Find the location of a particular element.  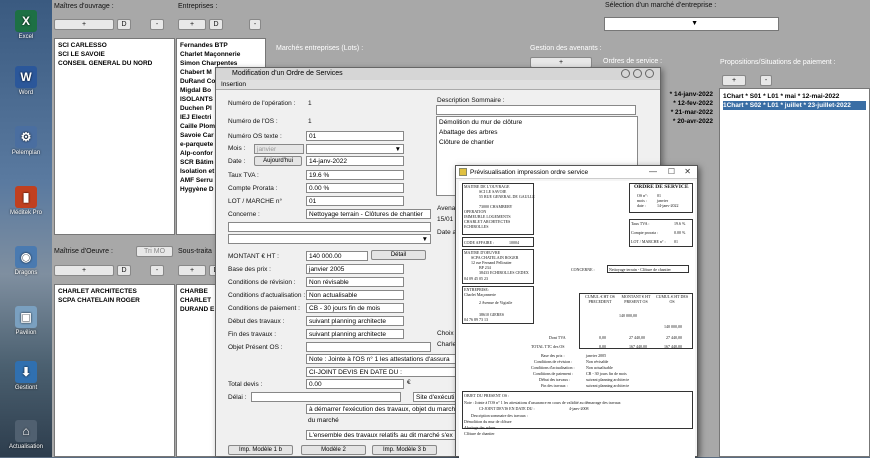

moe-list: CHARLET ARCHITECTES SCPA CHATELAIN ROGER is located at coordinates (114, 370).